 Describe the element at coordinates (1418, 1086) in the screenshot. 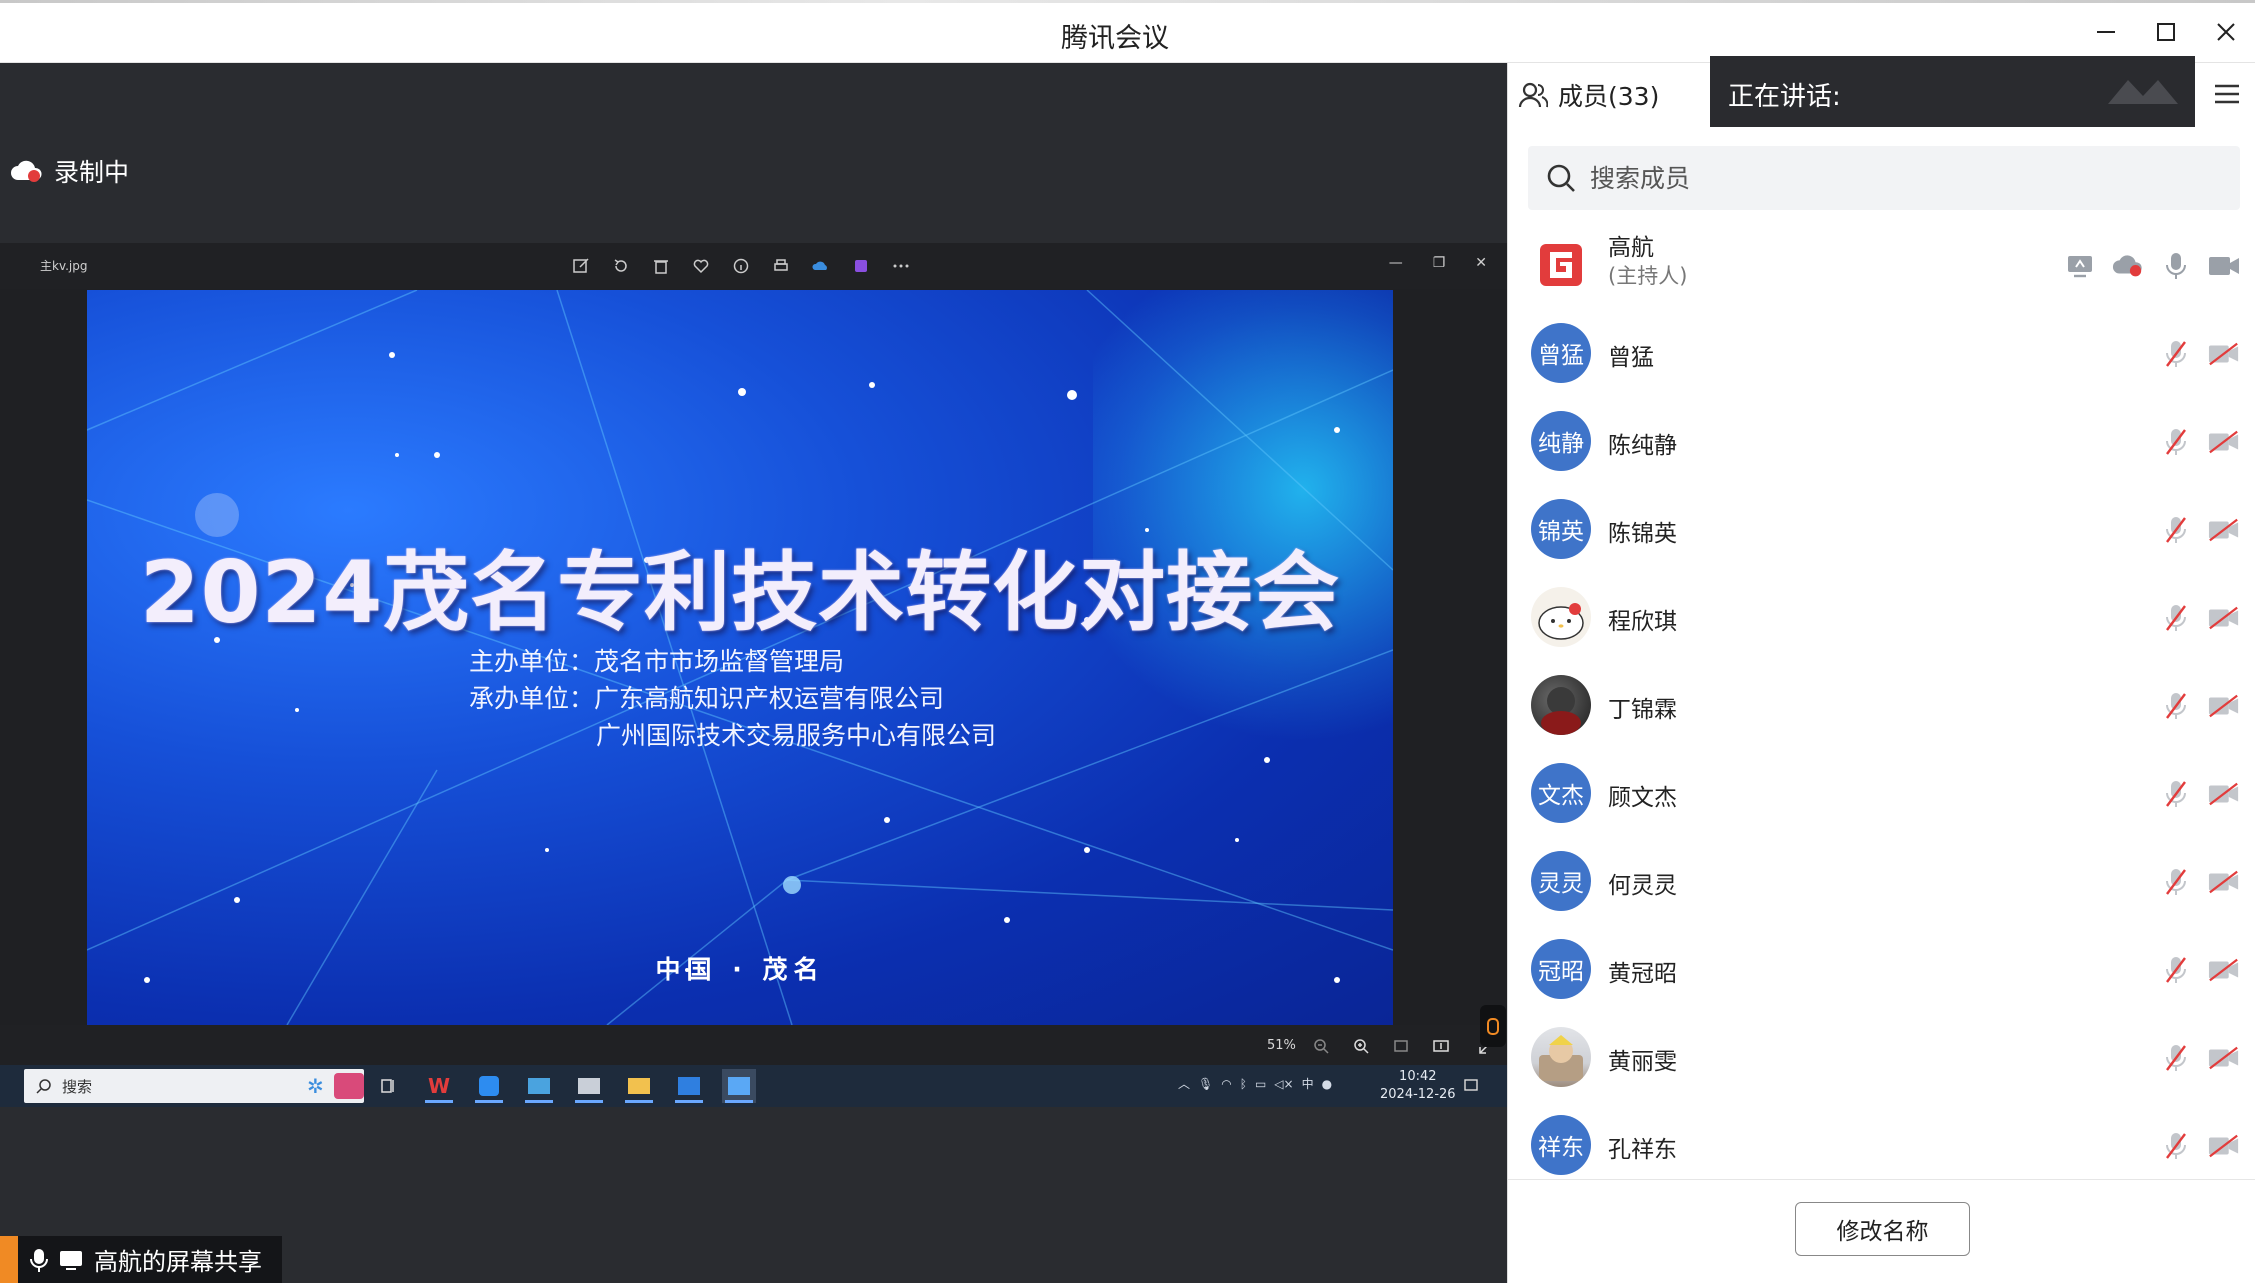

I see `taskbar-clock: 10:42 2024-12-26` at that location.